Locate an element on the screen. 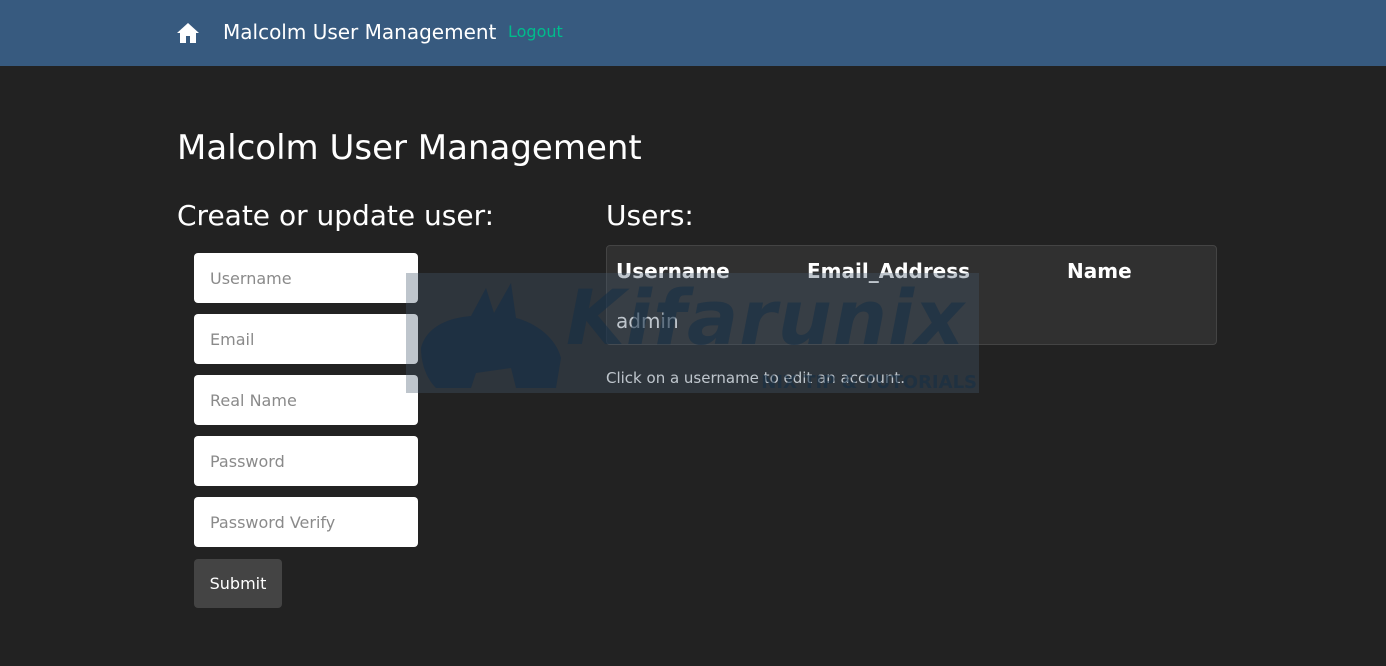  users-heading: Users: is located at coordinates (650, 215).